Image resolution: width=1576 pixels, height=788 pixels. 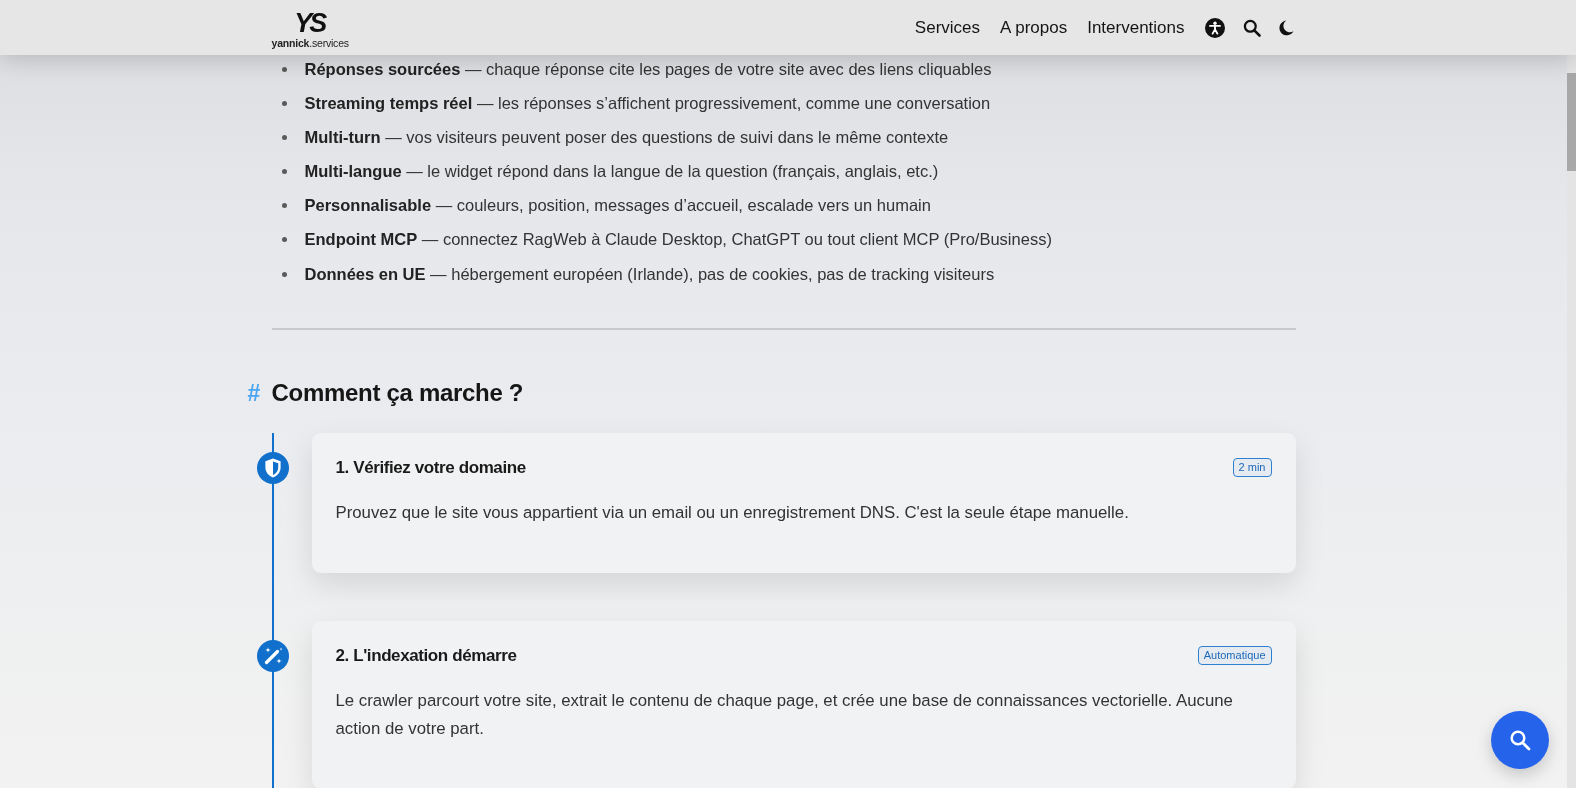 I want to click on accessibility-button, so click(x=1214, y=27).